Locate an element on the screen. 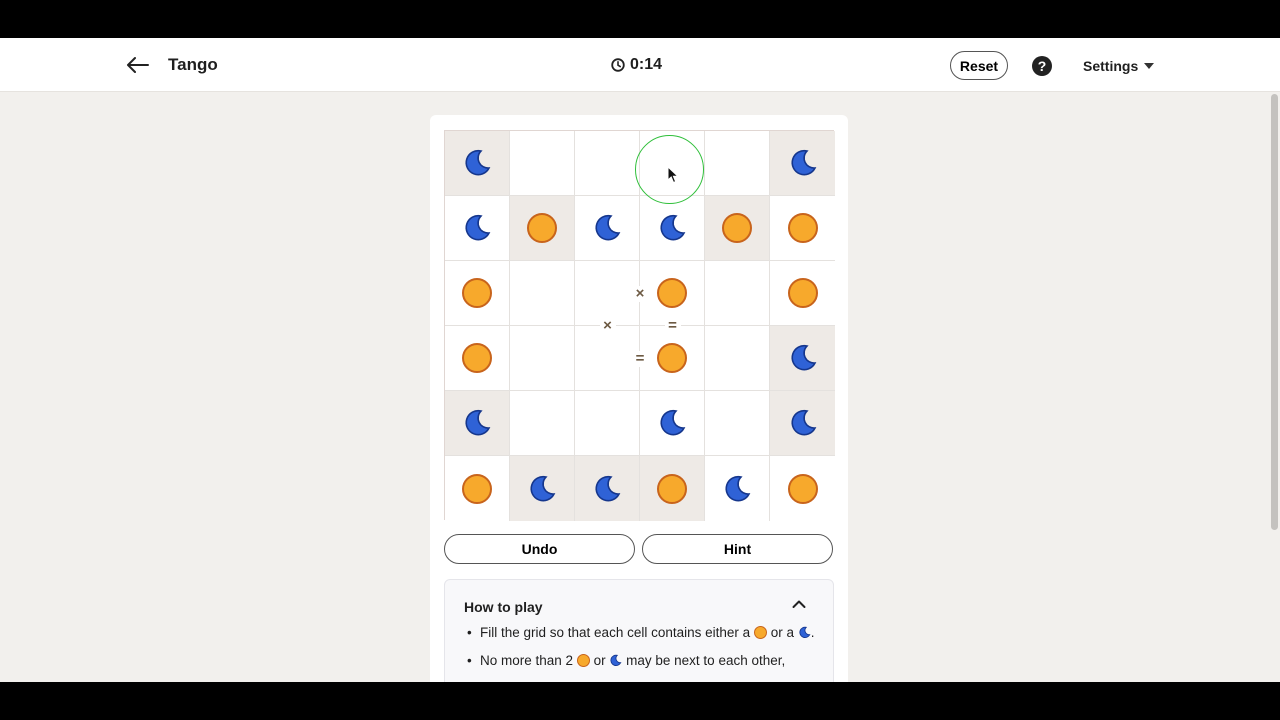 The image size is (1280, 720). scrollbar is located at coordinates (1274, 312).